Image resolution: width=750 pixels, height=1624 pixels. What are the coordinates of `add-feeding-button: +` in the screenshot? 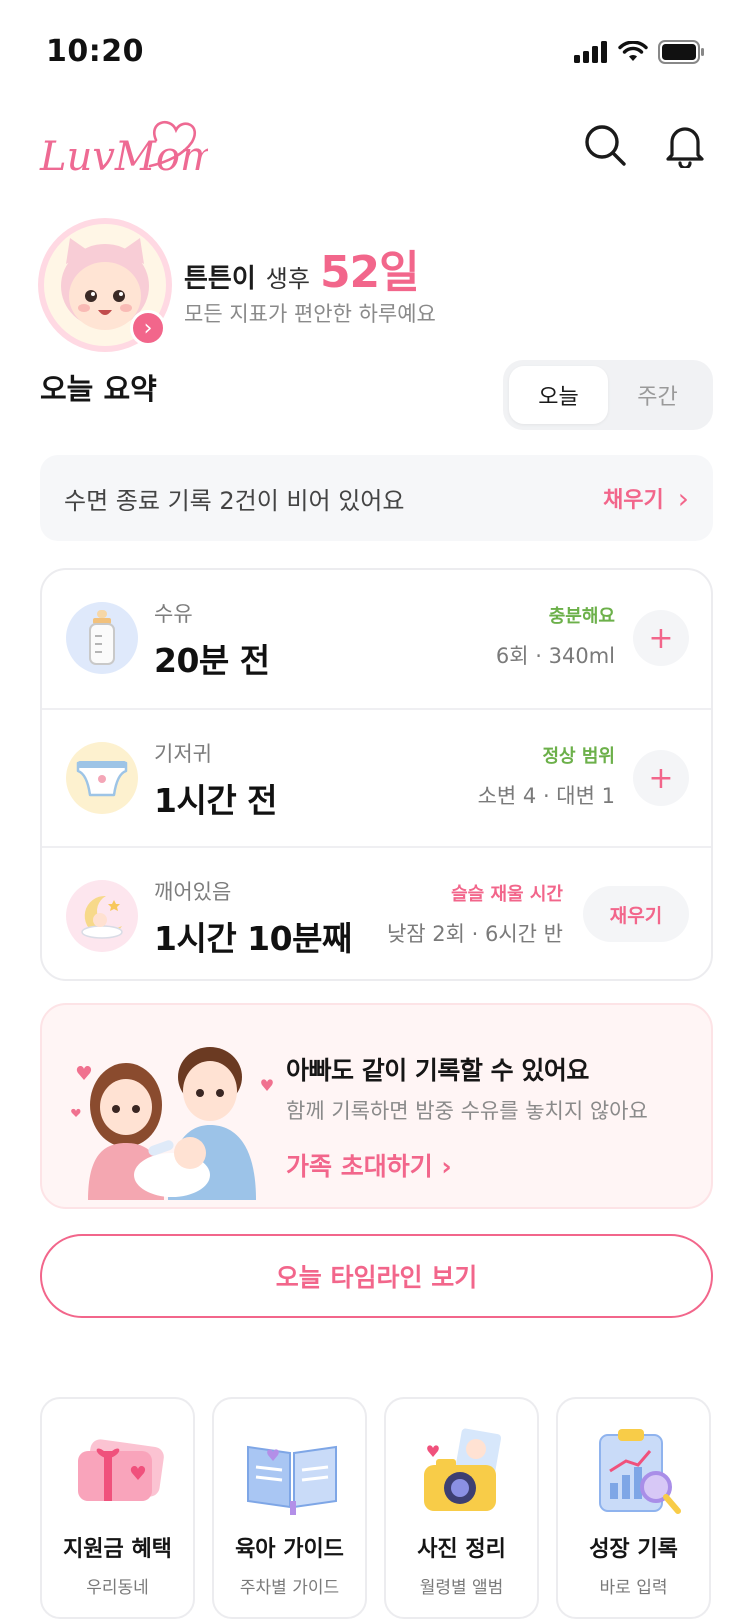 It's located at (661, 638).